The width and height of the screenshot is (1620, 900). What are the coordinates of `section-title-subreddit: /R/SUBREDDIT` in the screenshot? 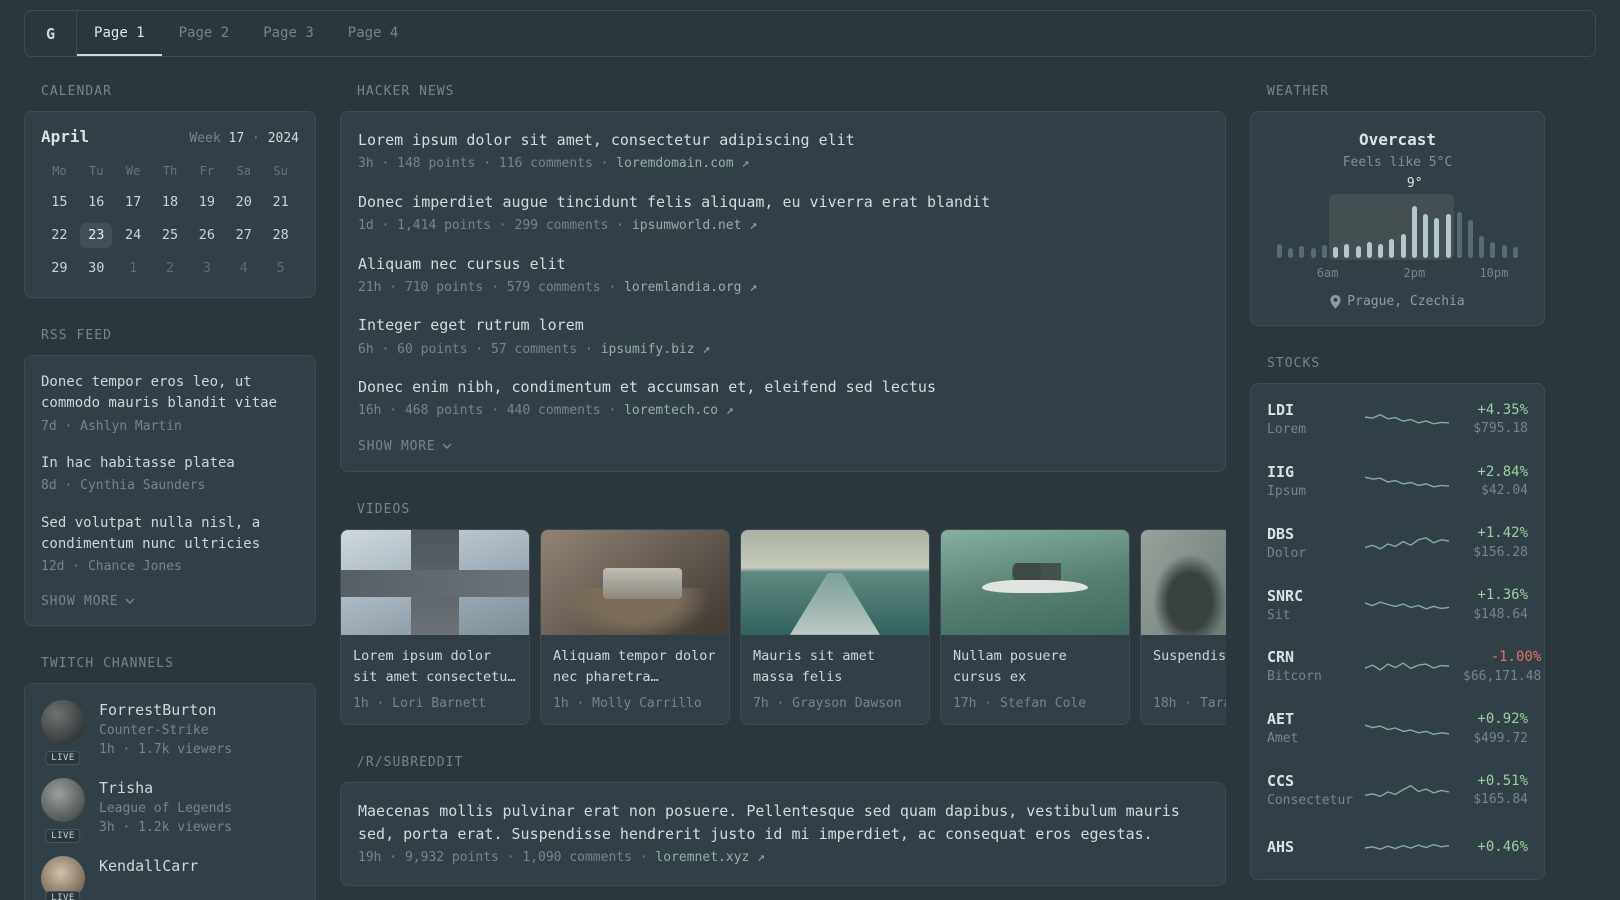 It's located at (410, 762).